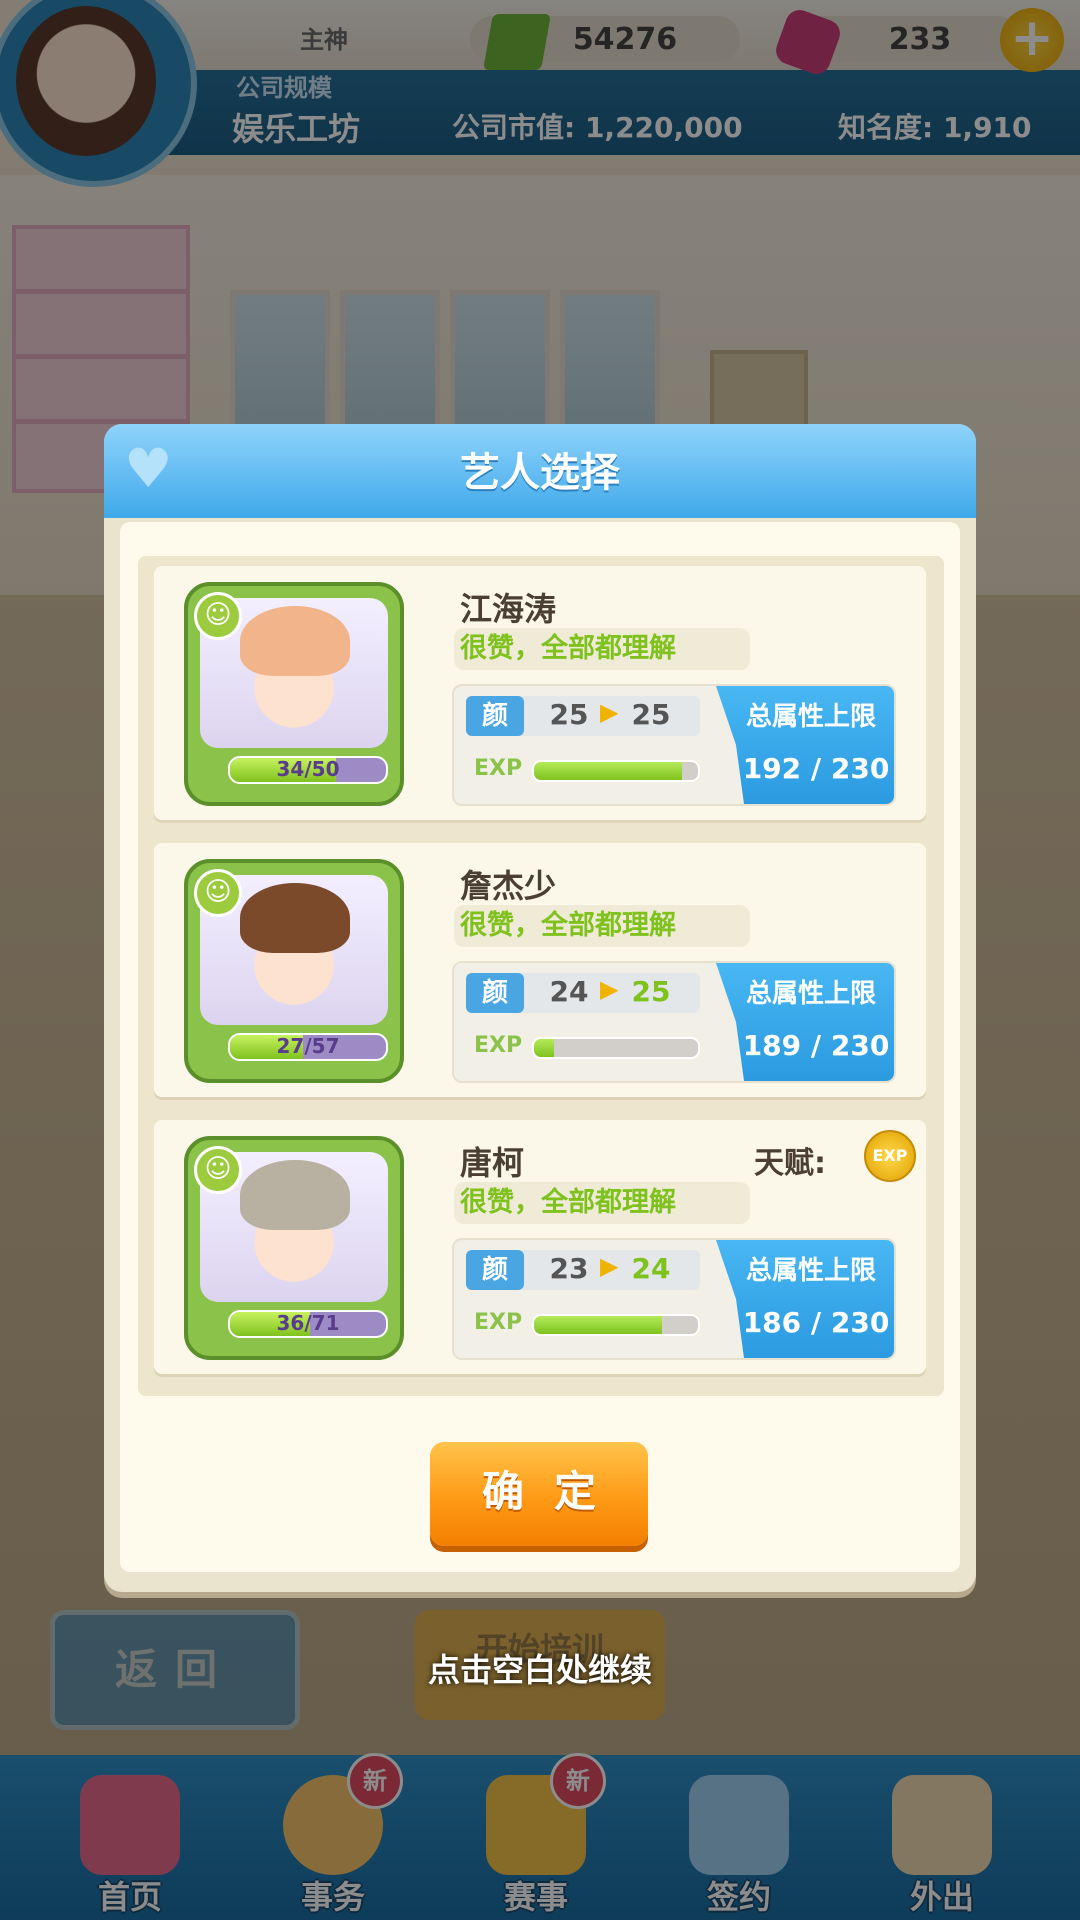 This screenshot has height=1920, width=1080. I want to click on artist-name: 唐柯, so click(492, 1163).